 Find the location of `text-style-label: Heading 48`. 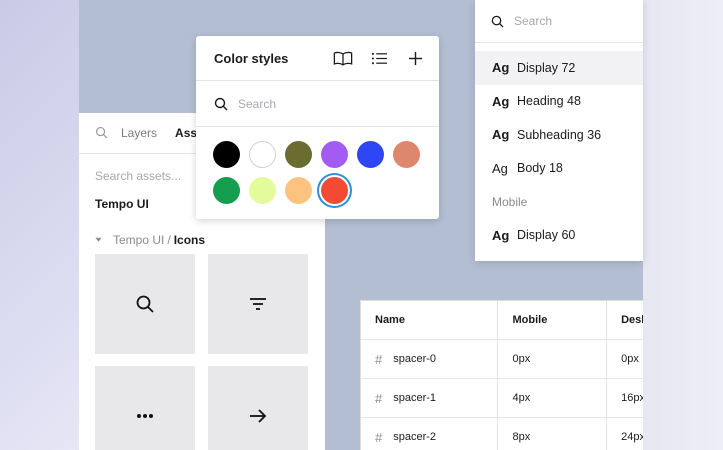

text-style-label: Heading 48 is located at coordinates (549, 101).